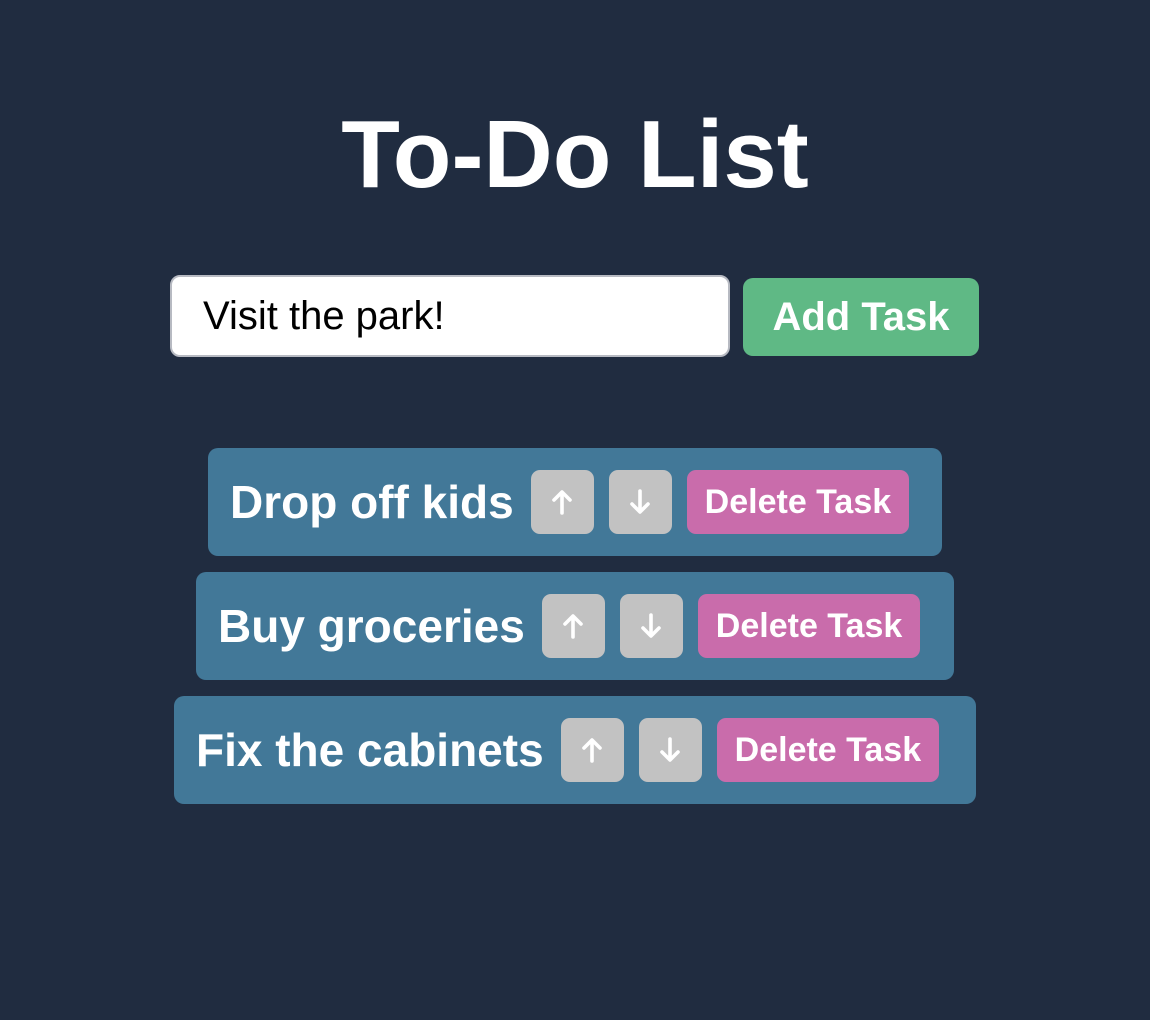 The height and width of the screenshot is (1020, 1150). Describe the element at coordinates (370, 750) in the screenshot. I see `task-text: Fix the cabinets` at that location.